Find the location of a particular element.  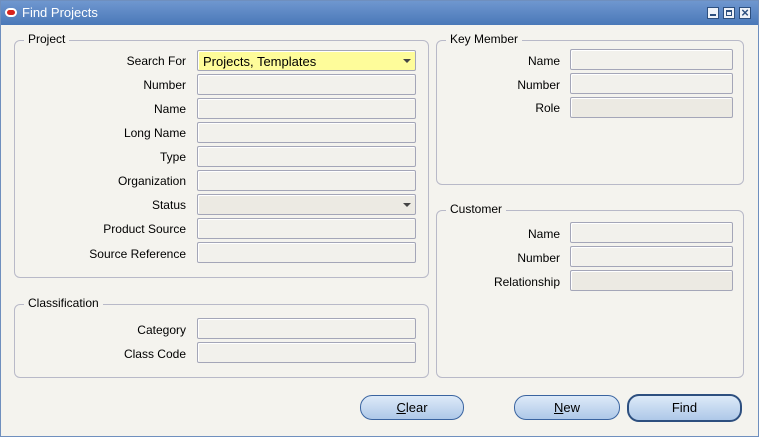

key-member-number-label: Number is located at coordinates (538, 85).